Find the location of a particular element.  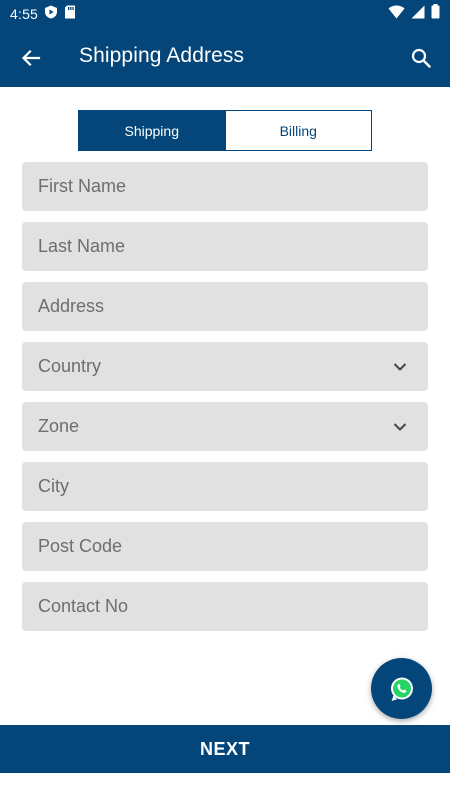

status-bar: 4:55 is located at coordinates (225, 14).